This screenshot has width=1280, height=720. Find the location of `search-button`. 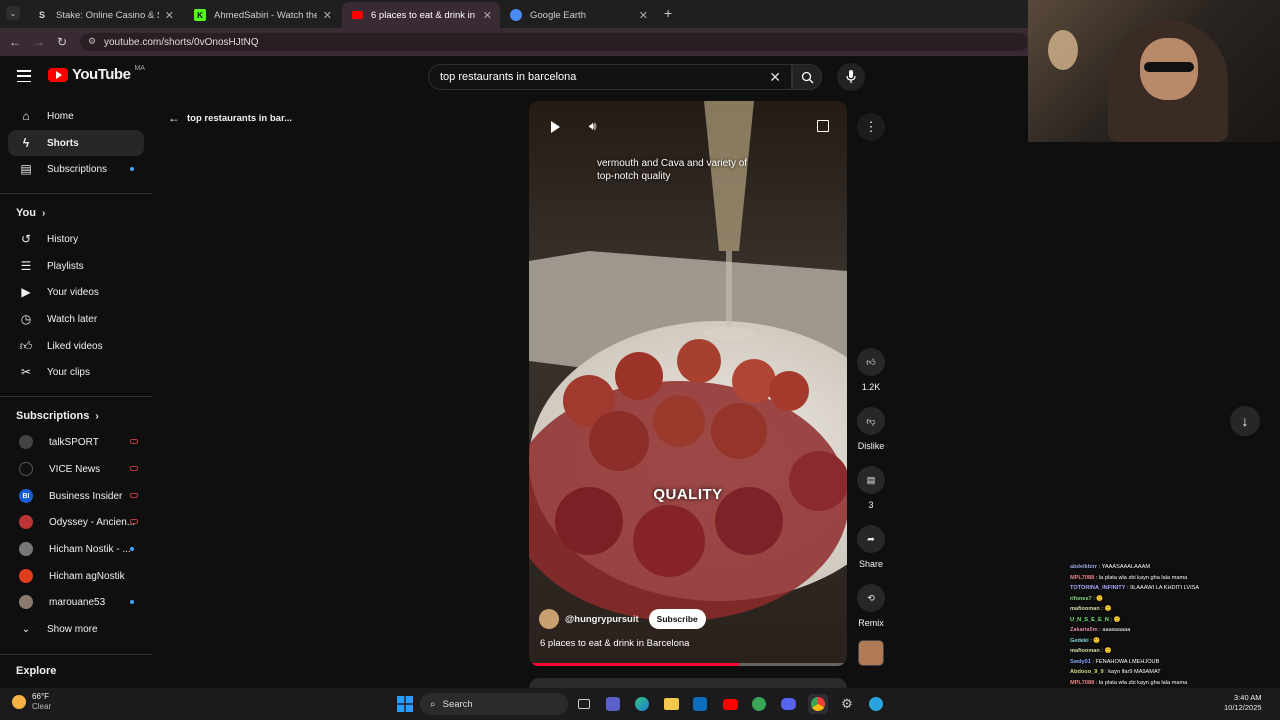

search-button is located at coordinates (807, 77).